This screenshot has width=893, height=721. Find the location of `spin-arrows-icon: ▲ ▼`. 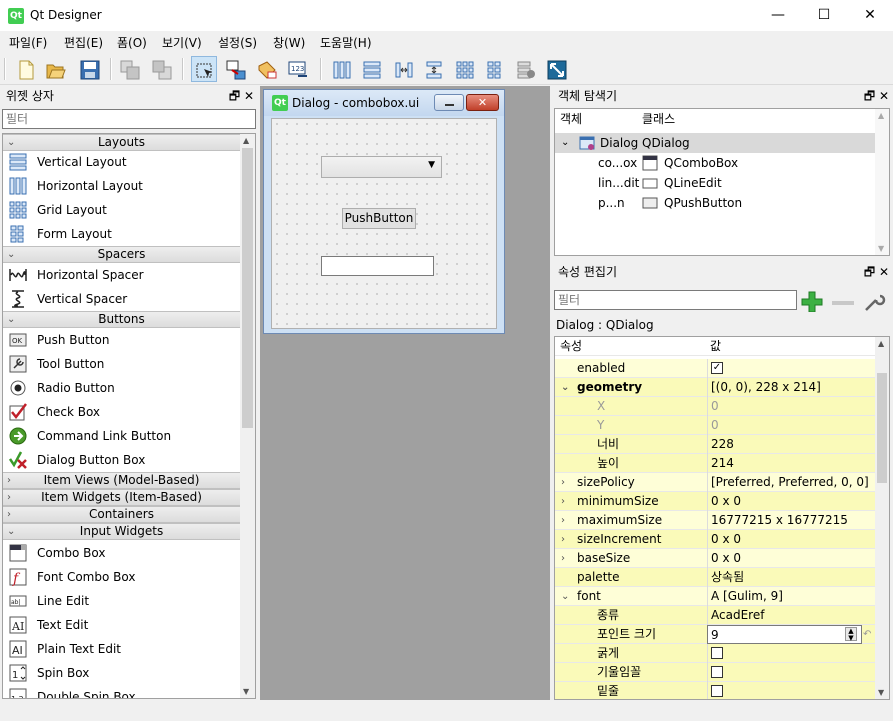

spin-arrows-icon: ▲ ▼ is located at coordinates (851, 634).